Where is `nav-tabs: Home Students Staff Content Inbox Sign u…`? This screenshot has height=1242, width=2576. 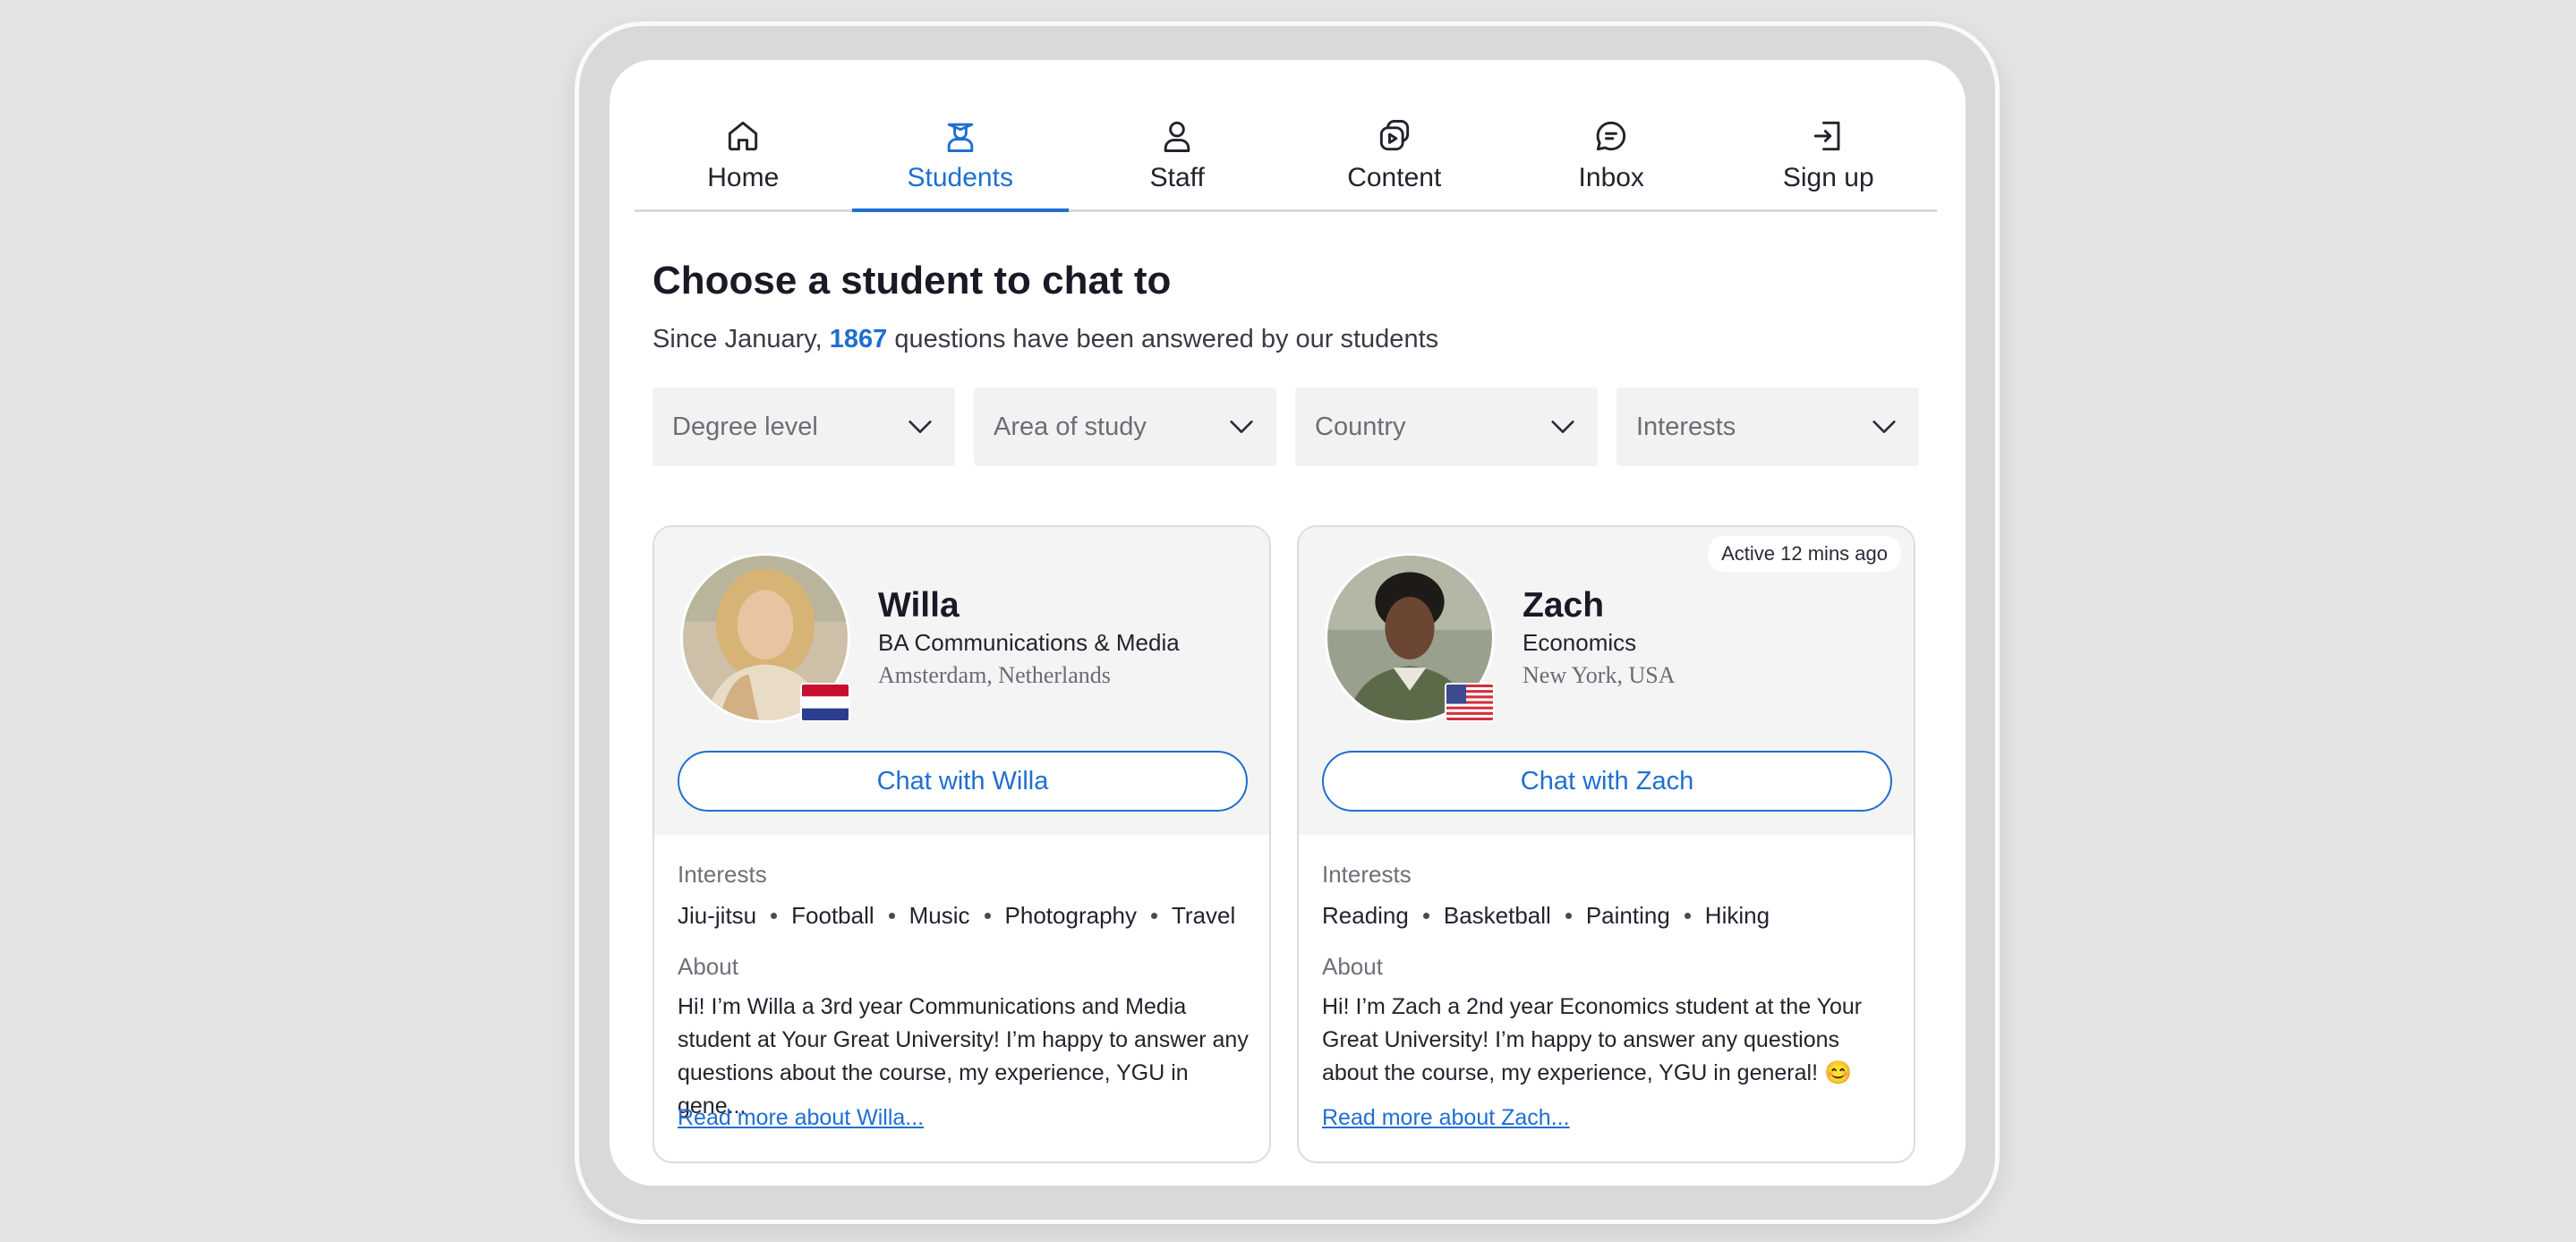
nav-tabs: Home Students Staff Content Inbox Sign u… is located at coordinates (1286, 136).